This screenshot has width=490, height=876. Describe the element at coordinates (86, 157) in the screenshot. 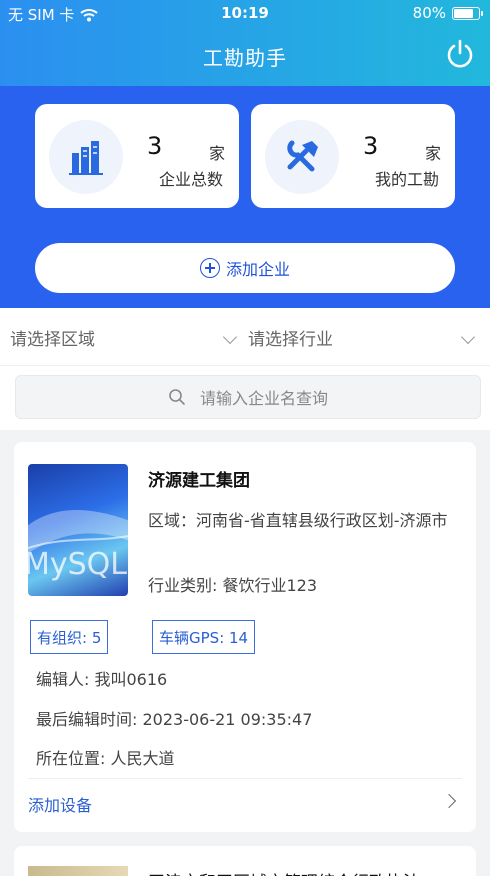

I see `building-chart-icon` at that location.